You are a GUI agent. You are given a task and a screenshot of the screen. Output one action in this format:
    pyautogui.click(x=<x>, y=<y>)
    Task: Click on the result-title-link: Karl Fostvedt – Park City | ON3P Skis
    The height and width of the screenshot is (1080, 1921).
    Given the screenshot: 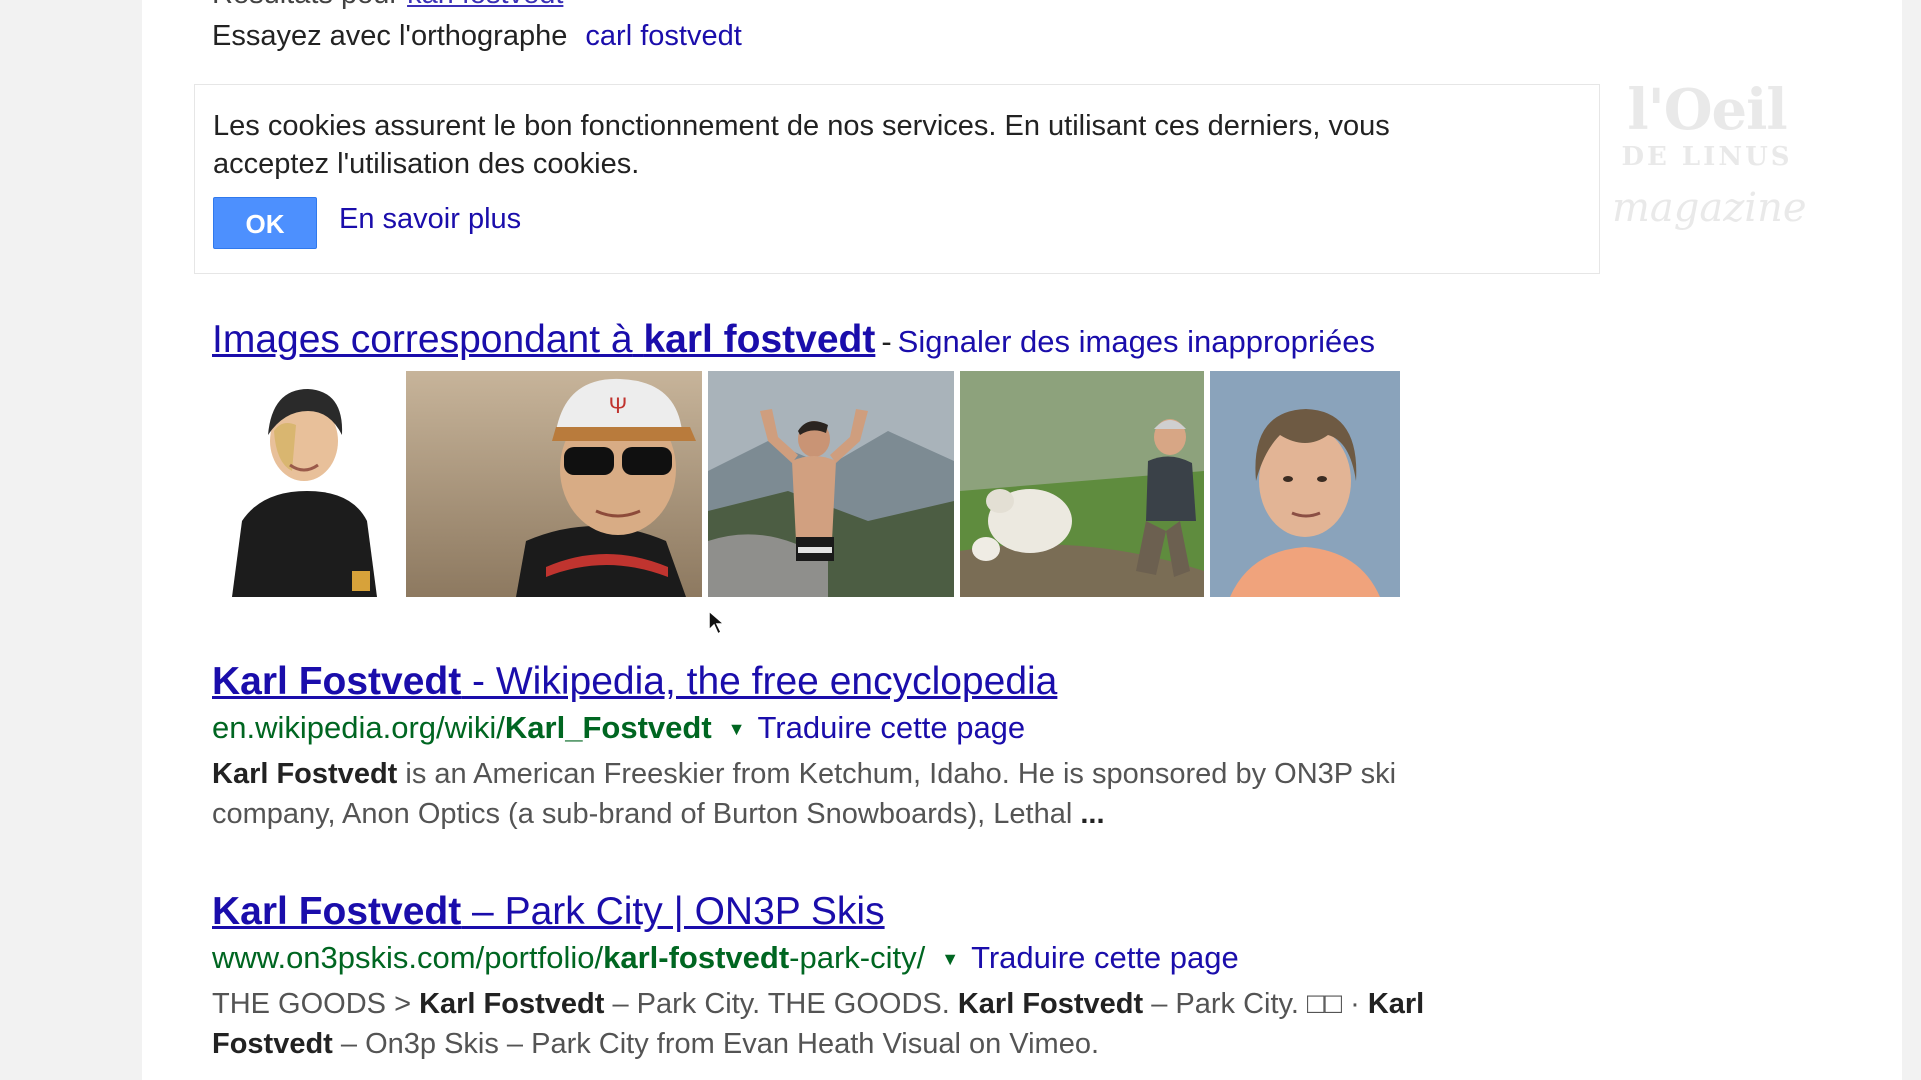 What is the action you would take?
    pyautogui.click(x=862, y=912)
    